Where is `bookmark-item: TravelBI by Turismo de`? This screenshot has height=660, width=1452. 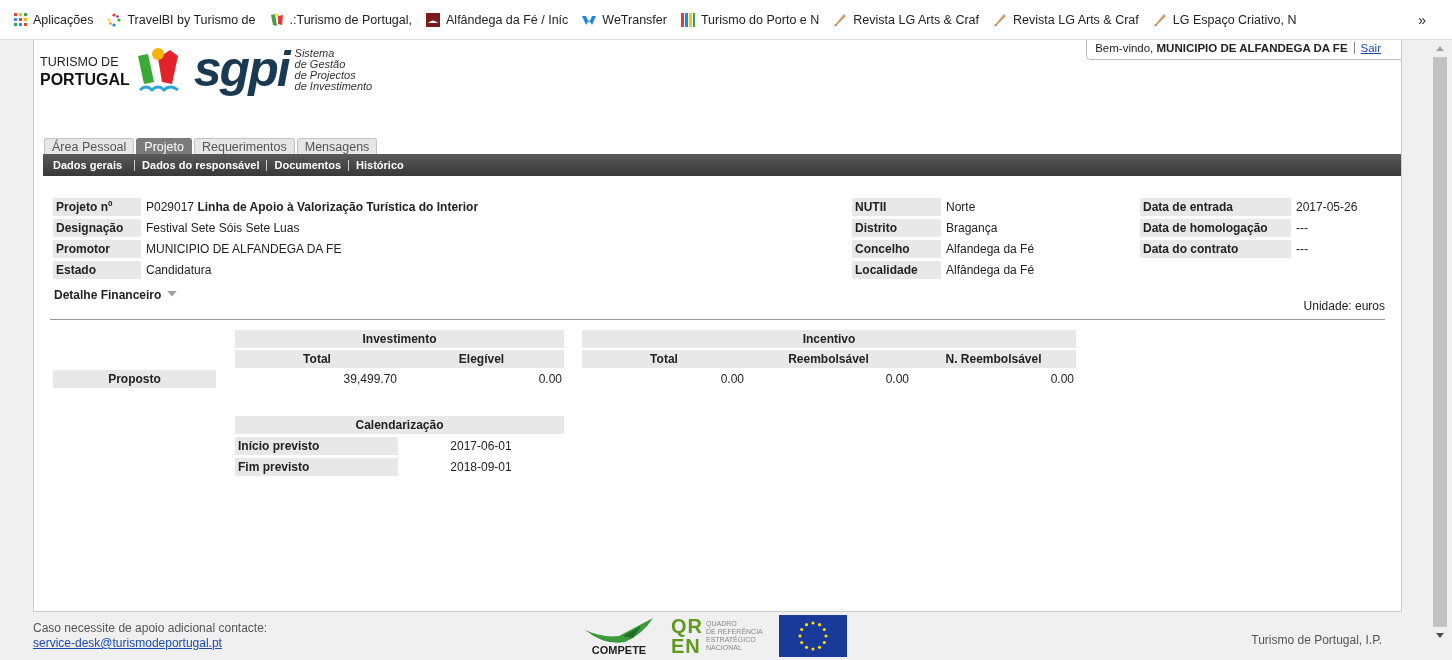
bookmark-item: TravelBI by Turismo de is located at coordinates (181, 19).